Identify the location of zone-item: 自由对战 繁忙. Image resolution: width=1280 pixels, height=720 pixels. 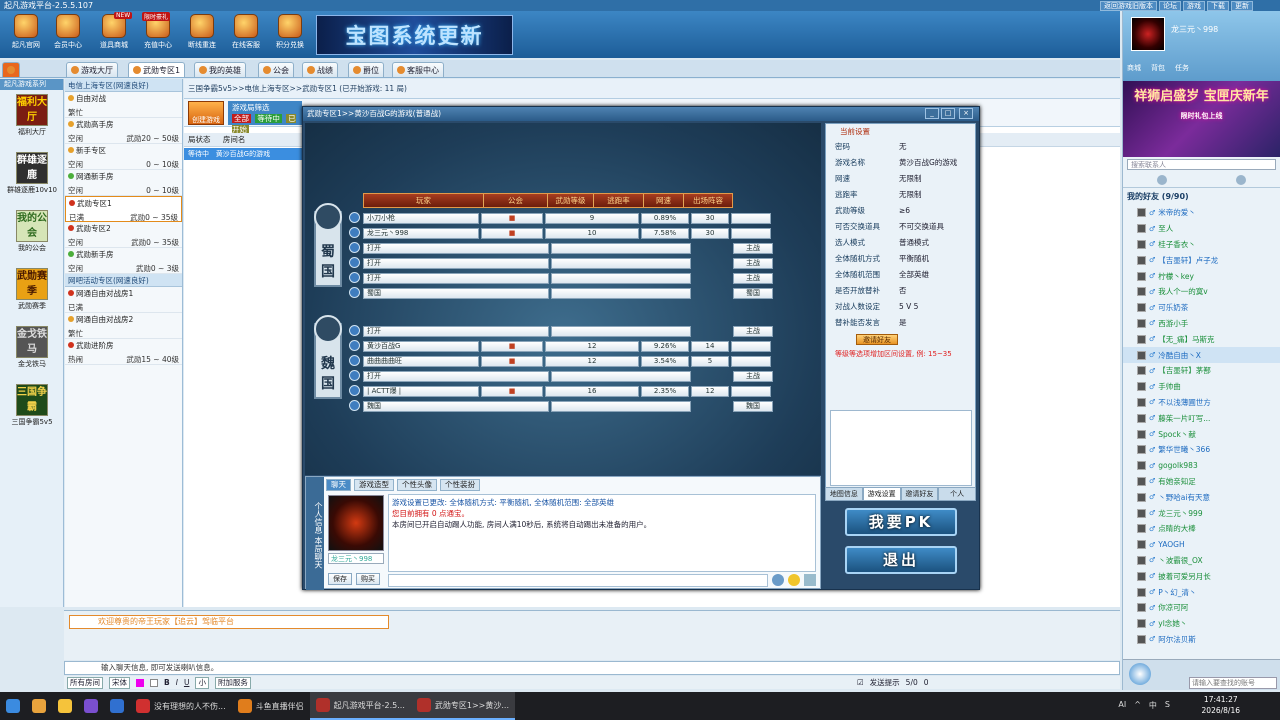
(123, 105).